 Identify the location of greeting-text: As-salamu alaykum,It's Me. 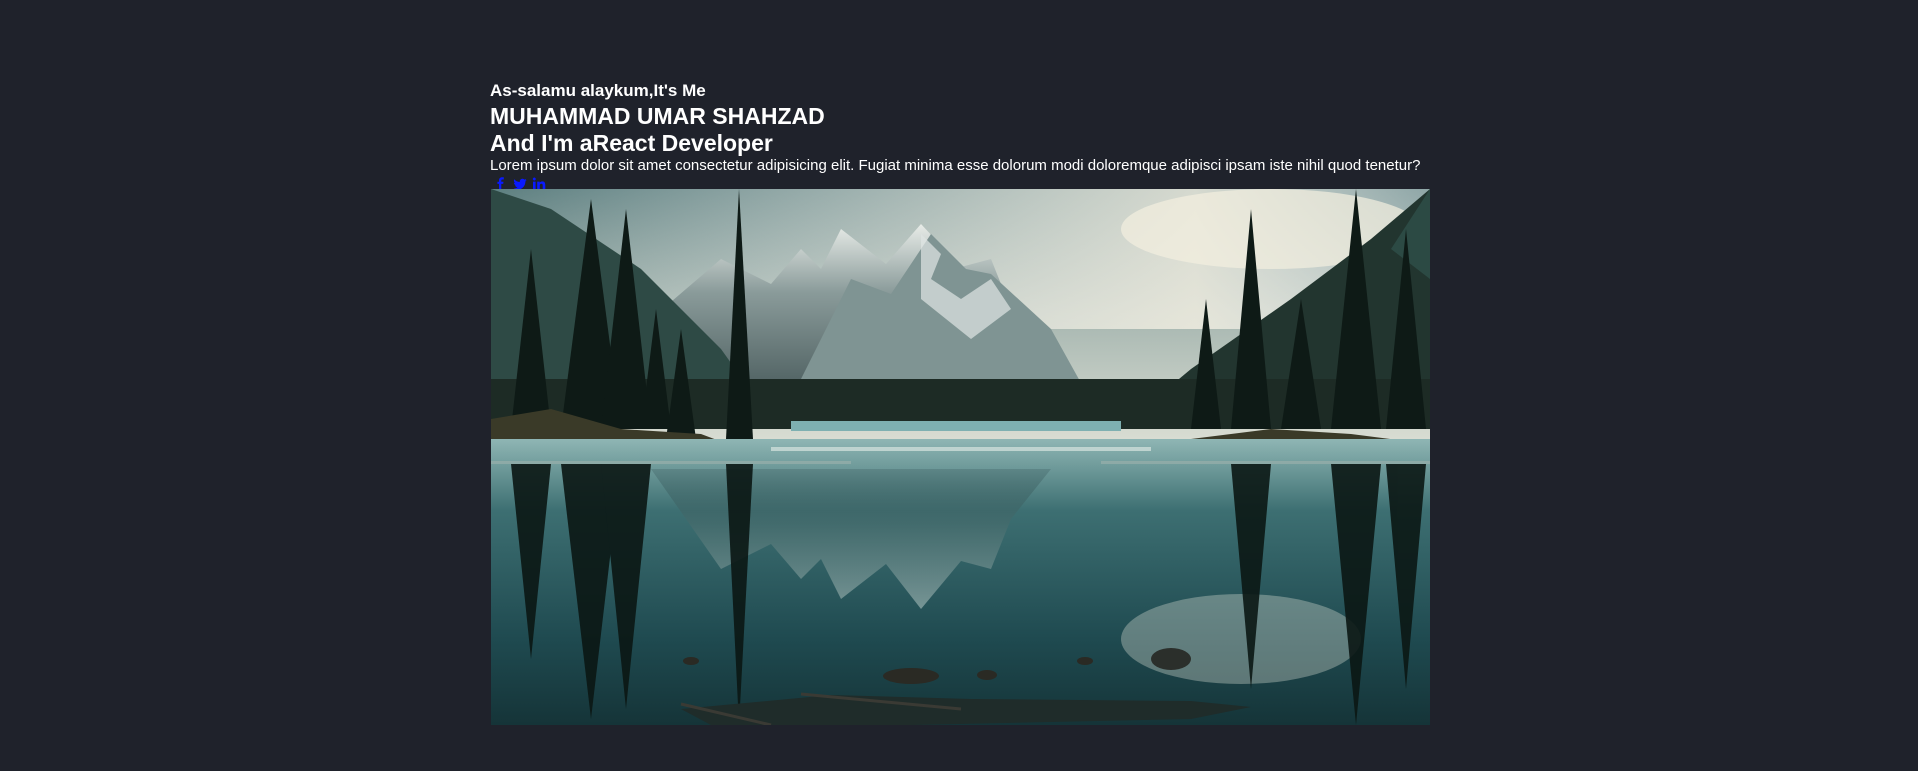
(598, 90).